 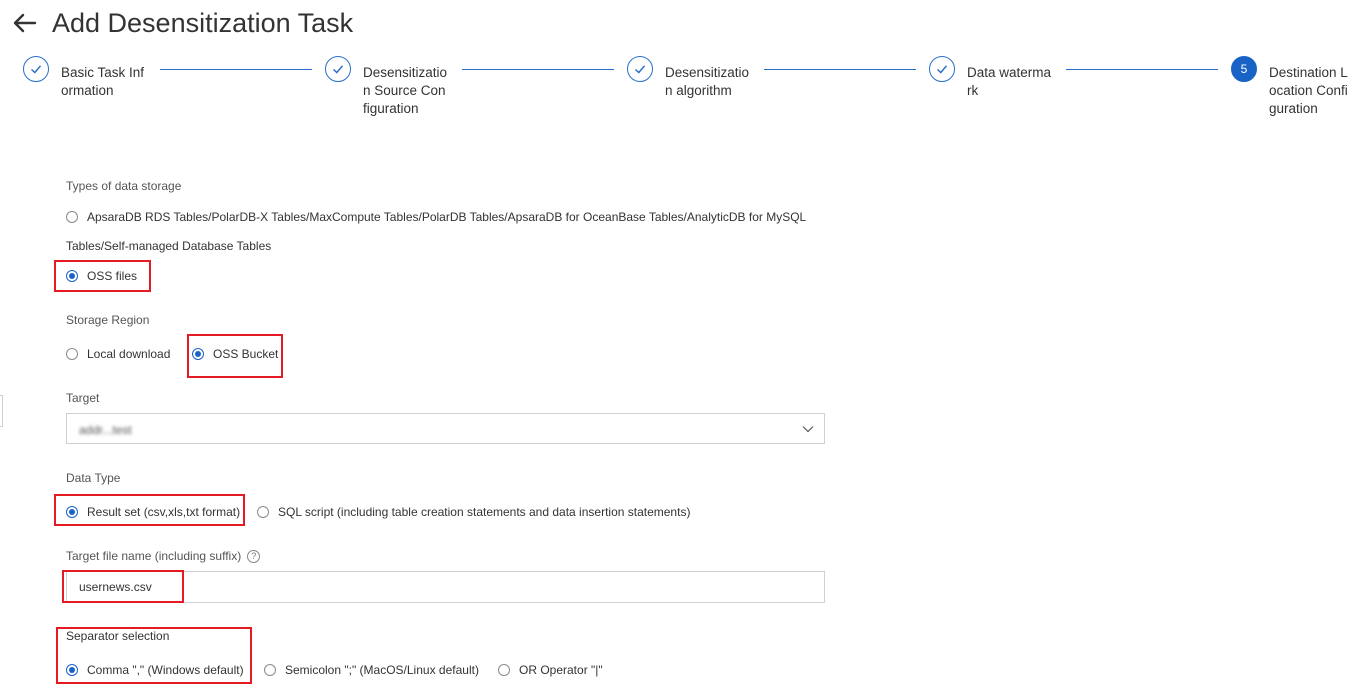 What do you see at coordinates (103, 81) in the screenshot?
I see `step-label: Basic Task Information` at bounding box center [103, 81].